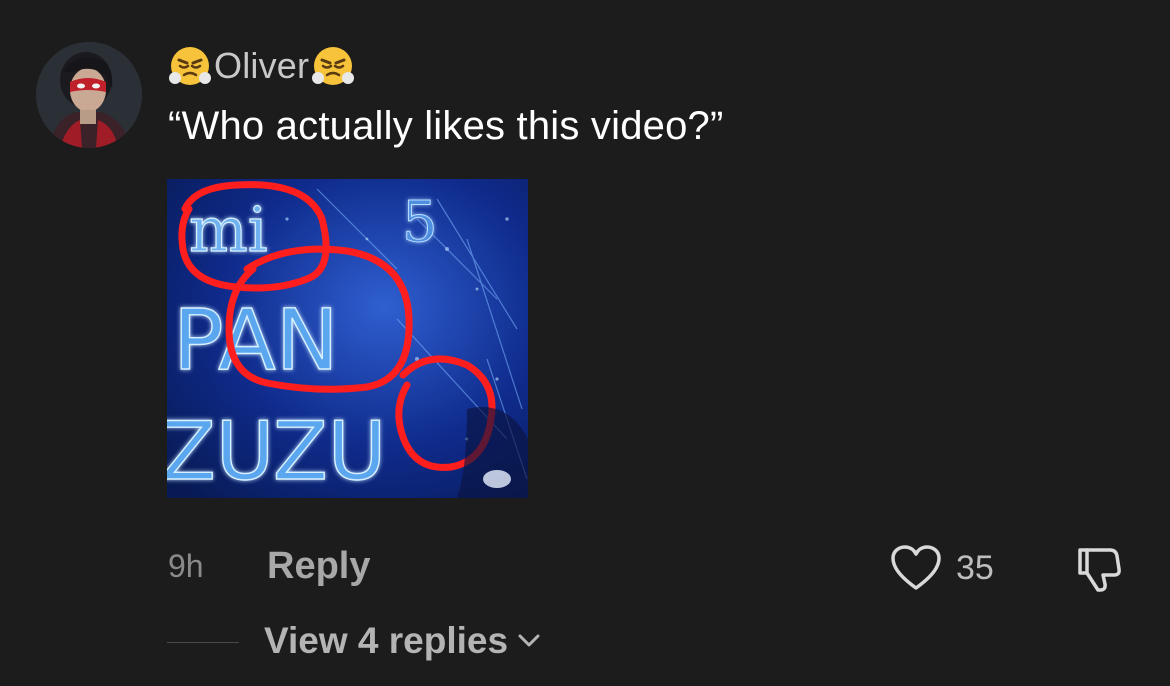 The width and height of the screenshot is (1170, 686). What do you see at coordinates (529, 640) in the screenshot?
I see `chevron-down-icon` at bounding box center [529, 640].